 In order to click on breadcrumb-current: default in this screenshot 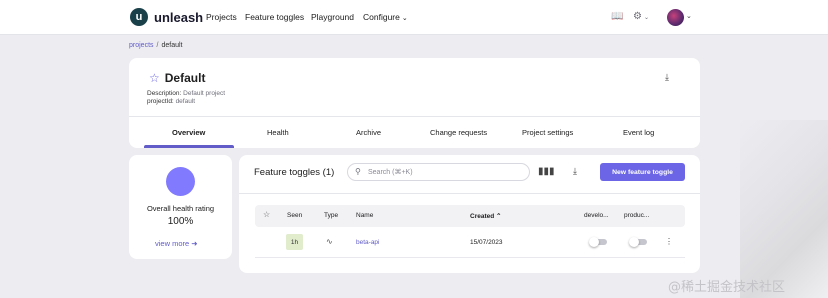, I will do `click(172, 45)`.